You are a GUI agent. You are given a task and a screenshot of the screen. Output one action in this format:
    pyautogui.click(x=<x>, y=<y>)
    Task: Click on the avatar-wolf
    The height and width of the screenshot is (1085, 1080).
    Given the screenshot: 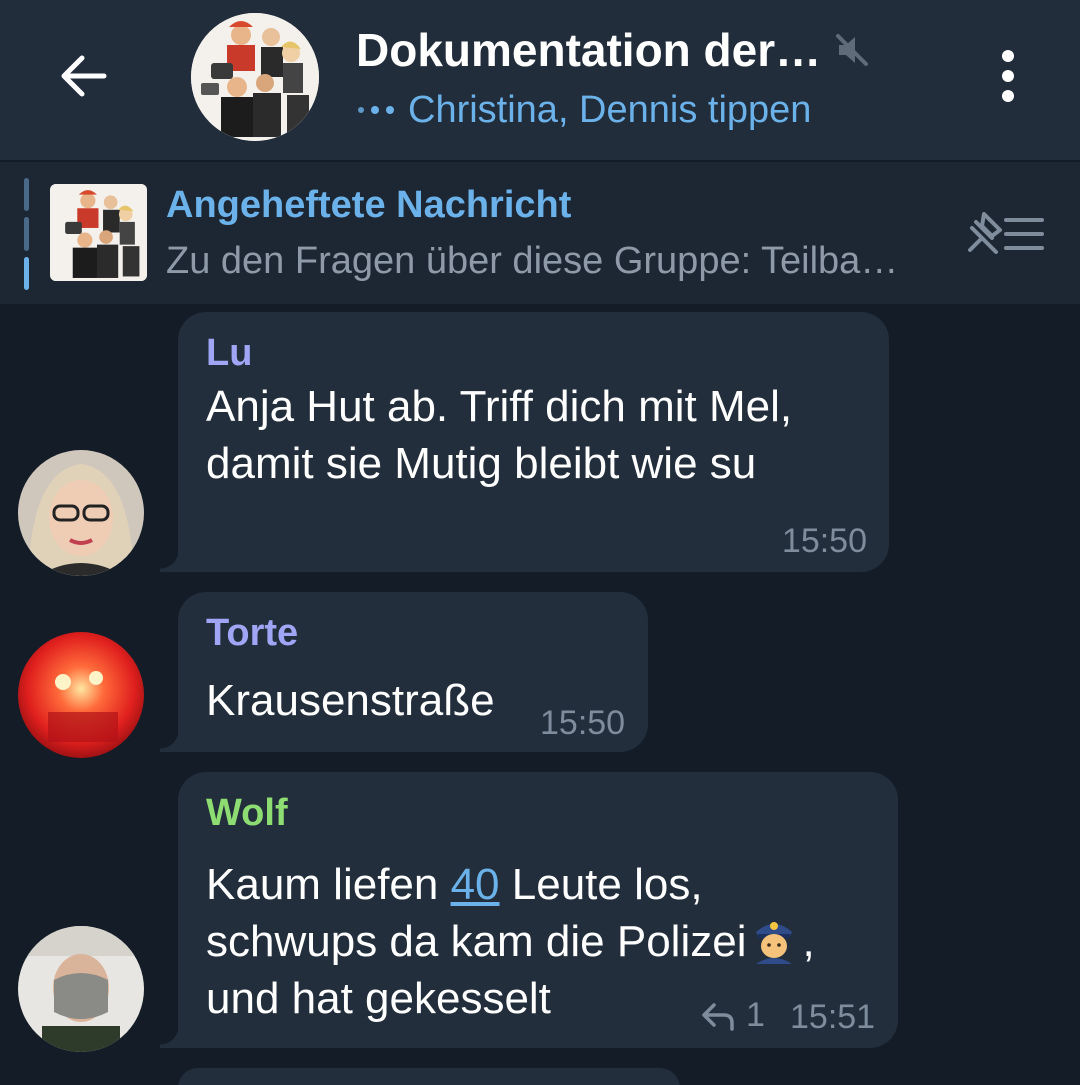 What is the action you would take?
    pyautogui.click(x=81, y=989)
    